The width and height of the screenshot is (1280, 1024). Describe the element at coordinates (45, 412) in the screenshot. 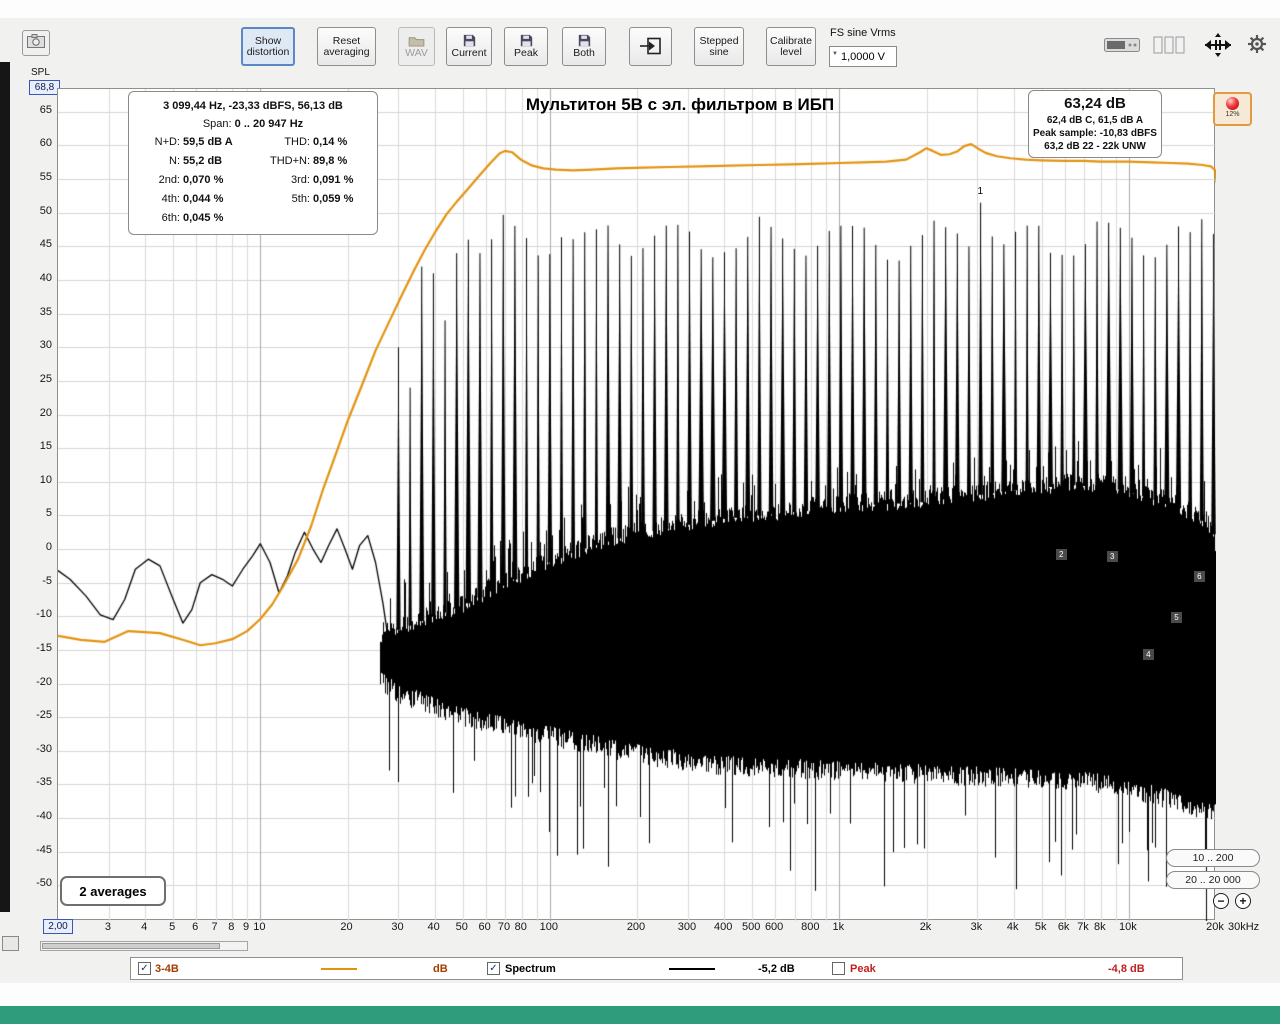

I see `y-tick-label: 20` at that location.